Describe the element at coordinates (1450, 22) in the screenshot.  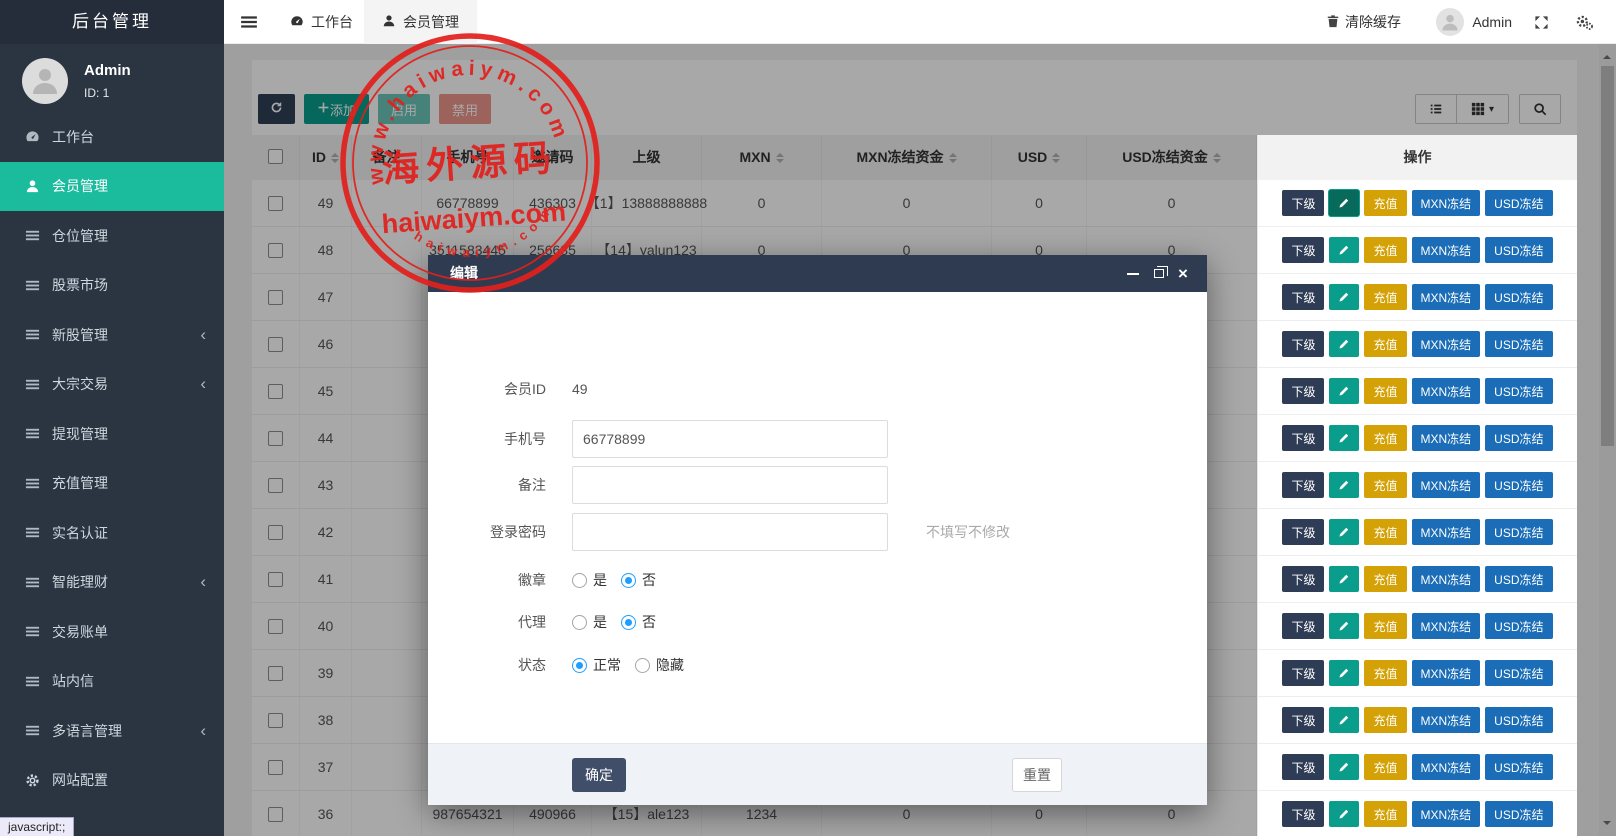
I see `navbar-avatar` at that location.